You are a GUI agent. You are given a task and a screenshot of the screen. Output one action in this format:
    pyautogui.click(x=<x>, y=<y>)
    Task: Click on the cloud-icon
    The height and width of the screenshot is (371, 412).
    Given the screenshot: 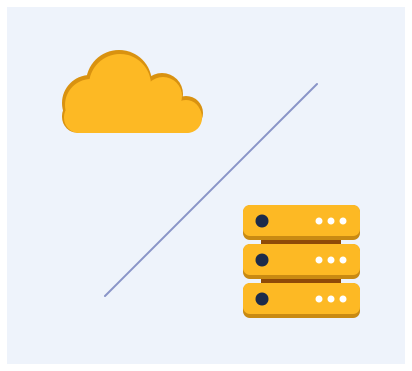 What is the action you would take?
    pyautogui.click(x=132, y=91)
    